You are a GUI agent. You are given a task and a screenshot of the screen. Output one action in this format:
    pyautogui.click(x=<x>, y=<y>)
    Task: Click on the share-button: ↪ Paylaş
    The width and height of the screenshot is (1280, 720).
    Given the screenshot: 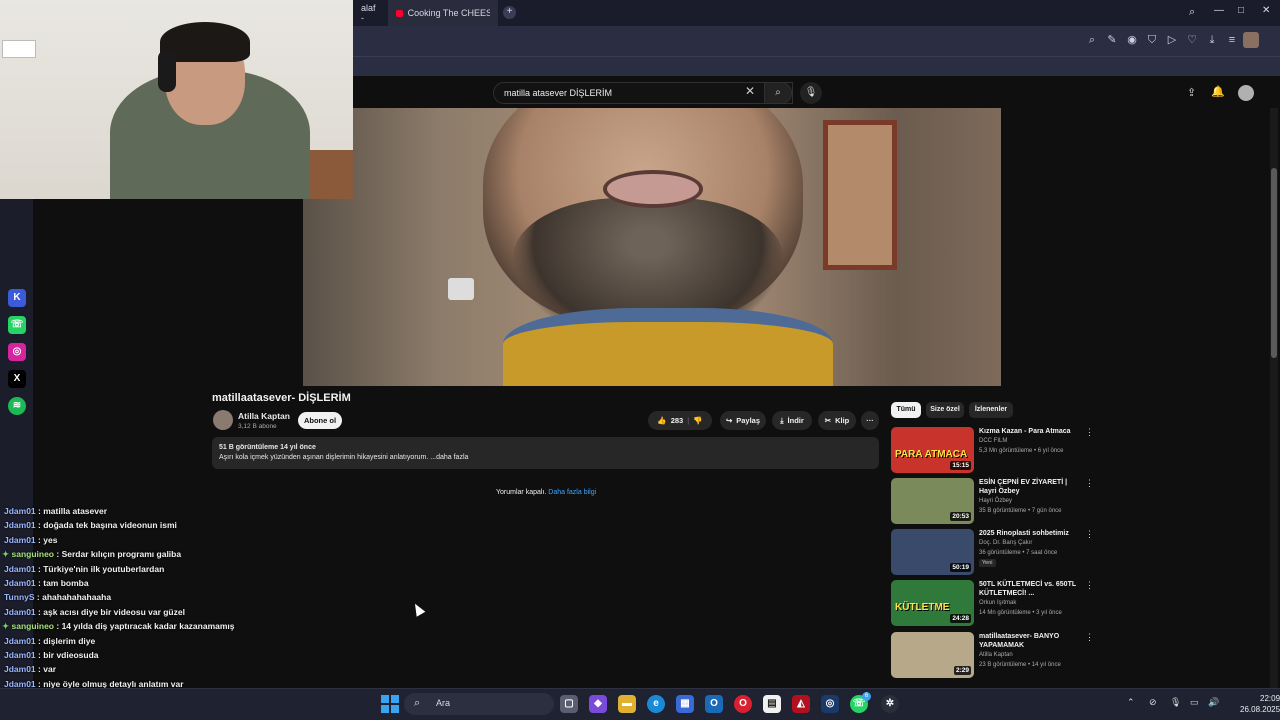 What is the action you would take?
    pyautogui.click(x=743, y=420)
    